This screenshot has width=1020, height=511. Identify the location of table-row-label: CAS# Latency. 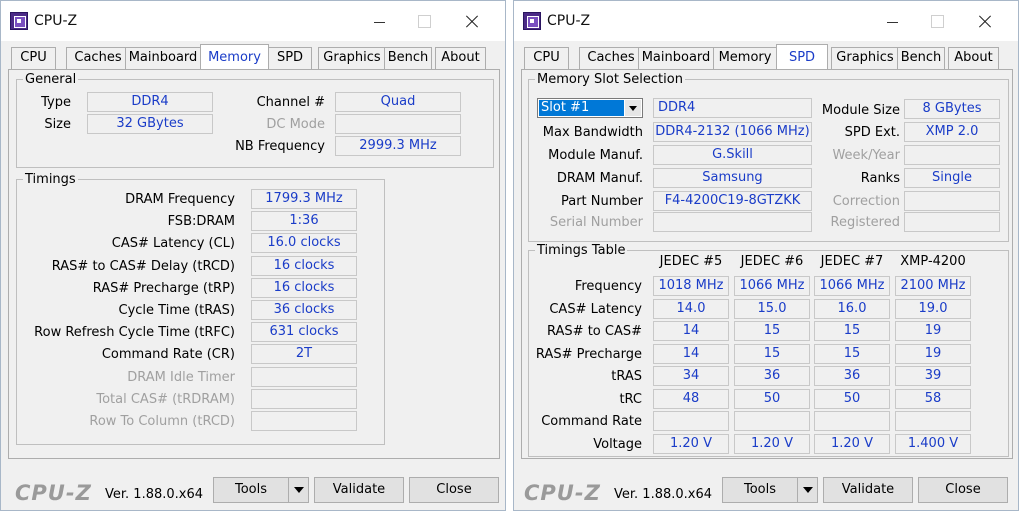
(595, 309).